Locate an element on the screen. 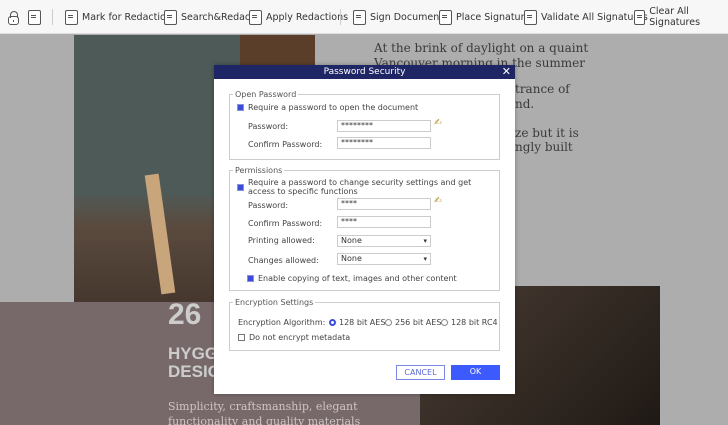 Image resolution: width=728 pixels, height=425 pixels. place-signature-icon is located at coordinates (445, 17).